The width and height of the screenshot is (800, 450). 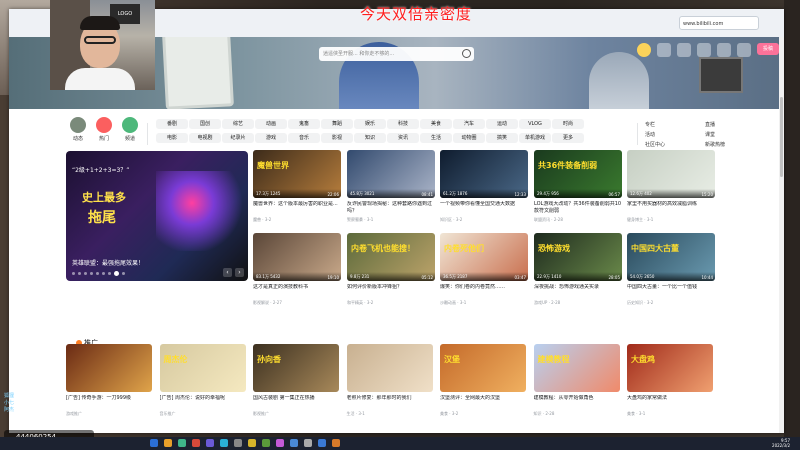 I want to click on channel-tag: 资讯, so click(x=403, y=138).